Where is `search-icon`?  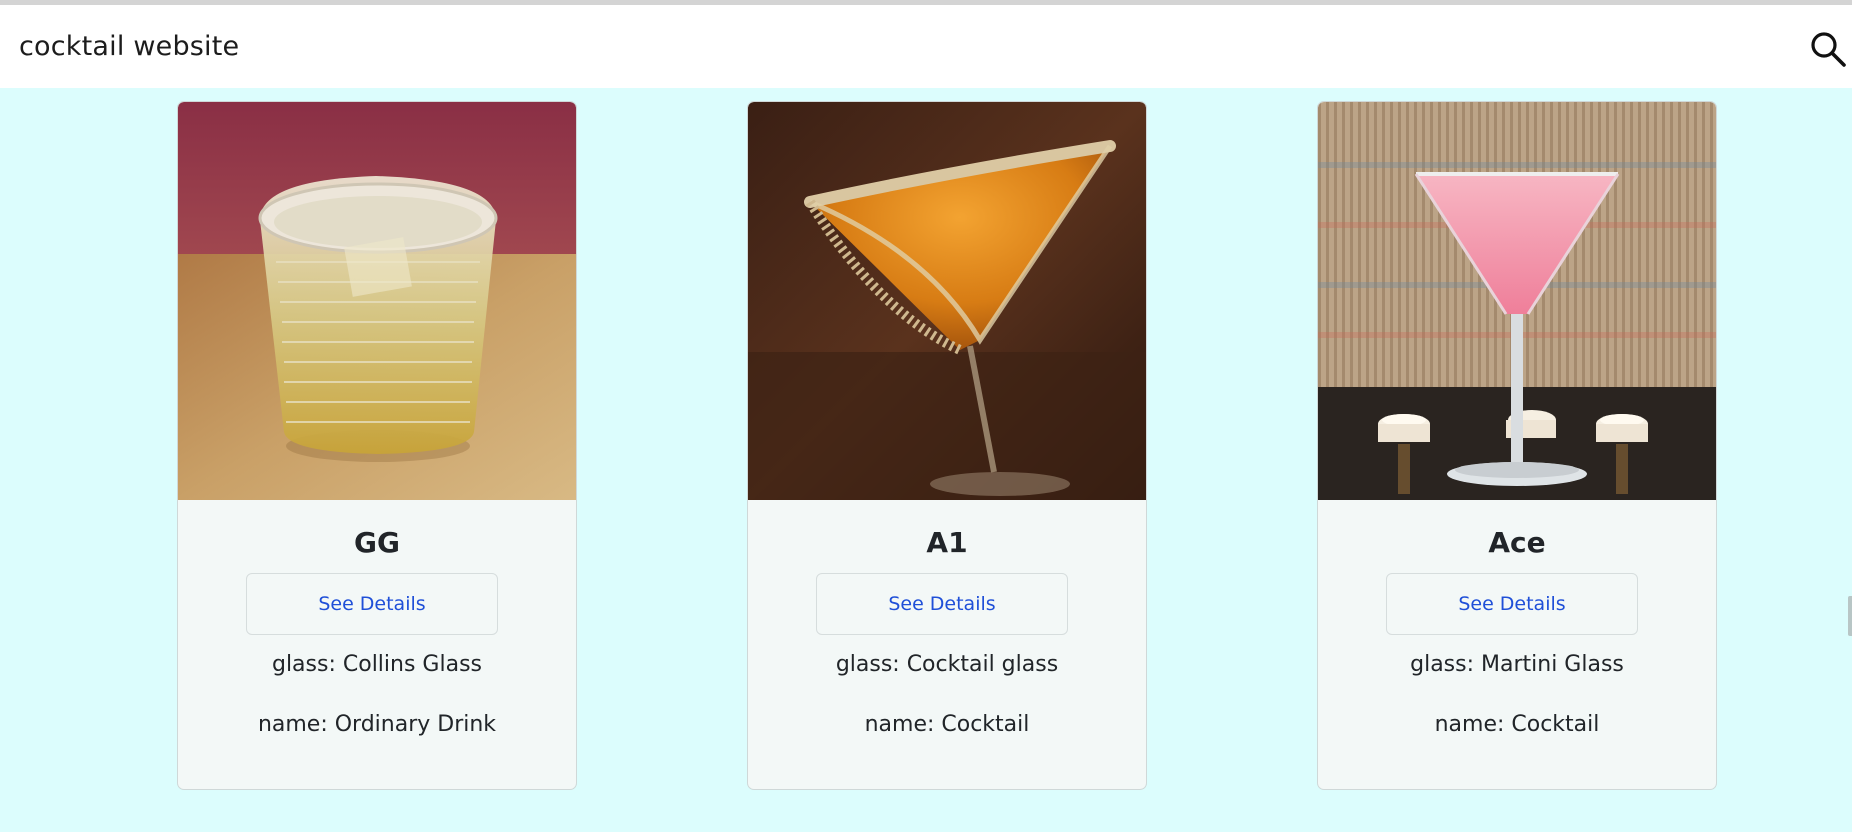
search-icon is located at coordinates (1828, 49).